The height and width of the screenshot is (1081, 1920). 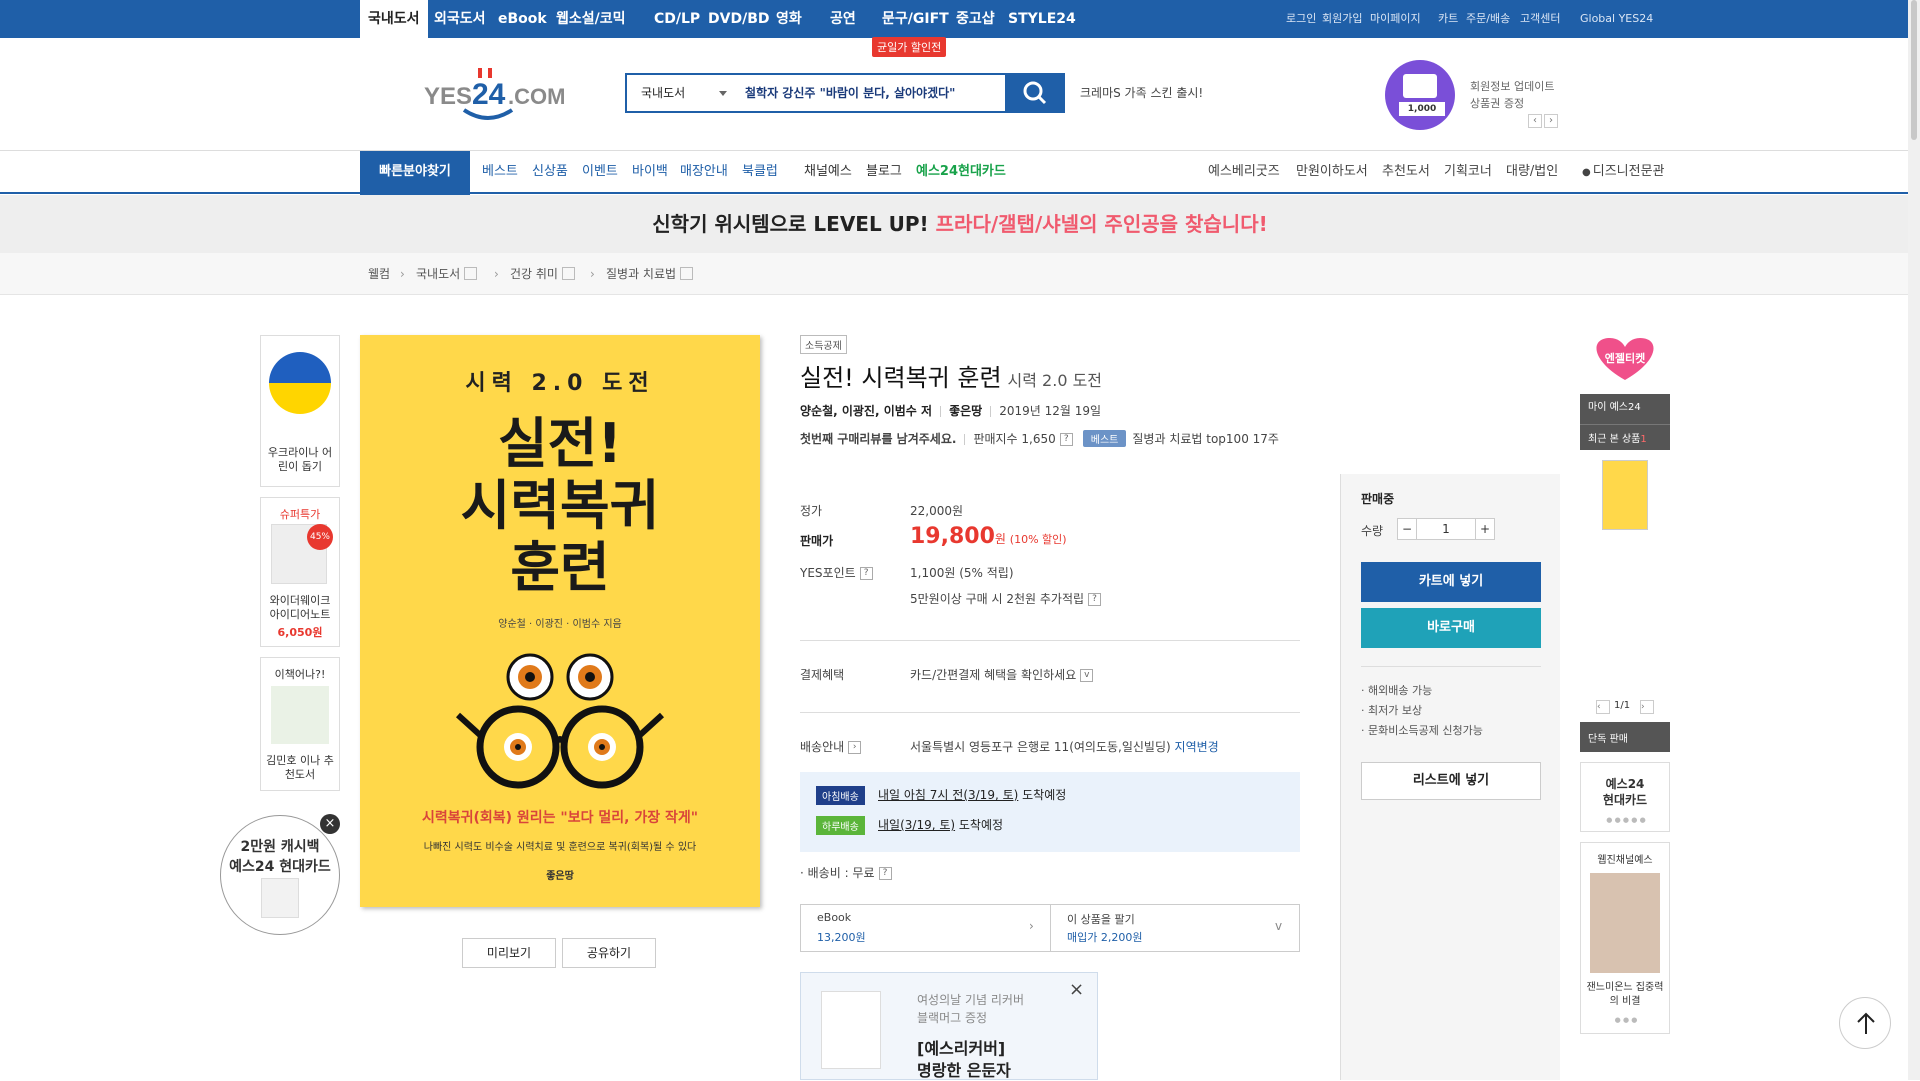 I want to click on tab-cd-lp: CD/LP, so click(x=677, y=19).